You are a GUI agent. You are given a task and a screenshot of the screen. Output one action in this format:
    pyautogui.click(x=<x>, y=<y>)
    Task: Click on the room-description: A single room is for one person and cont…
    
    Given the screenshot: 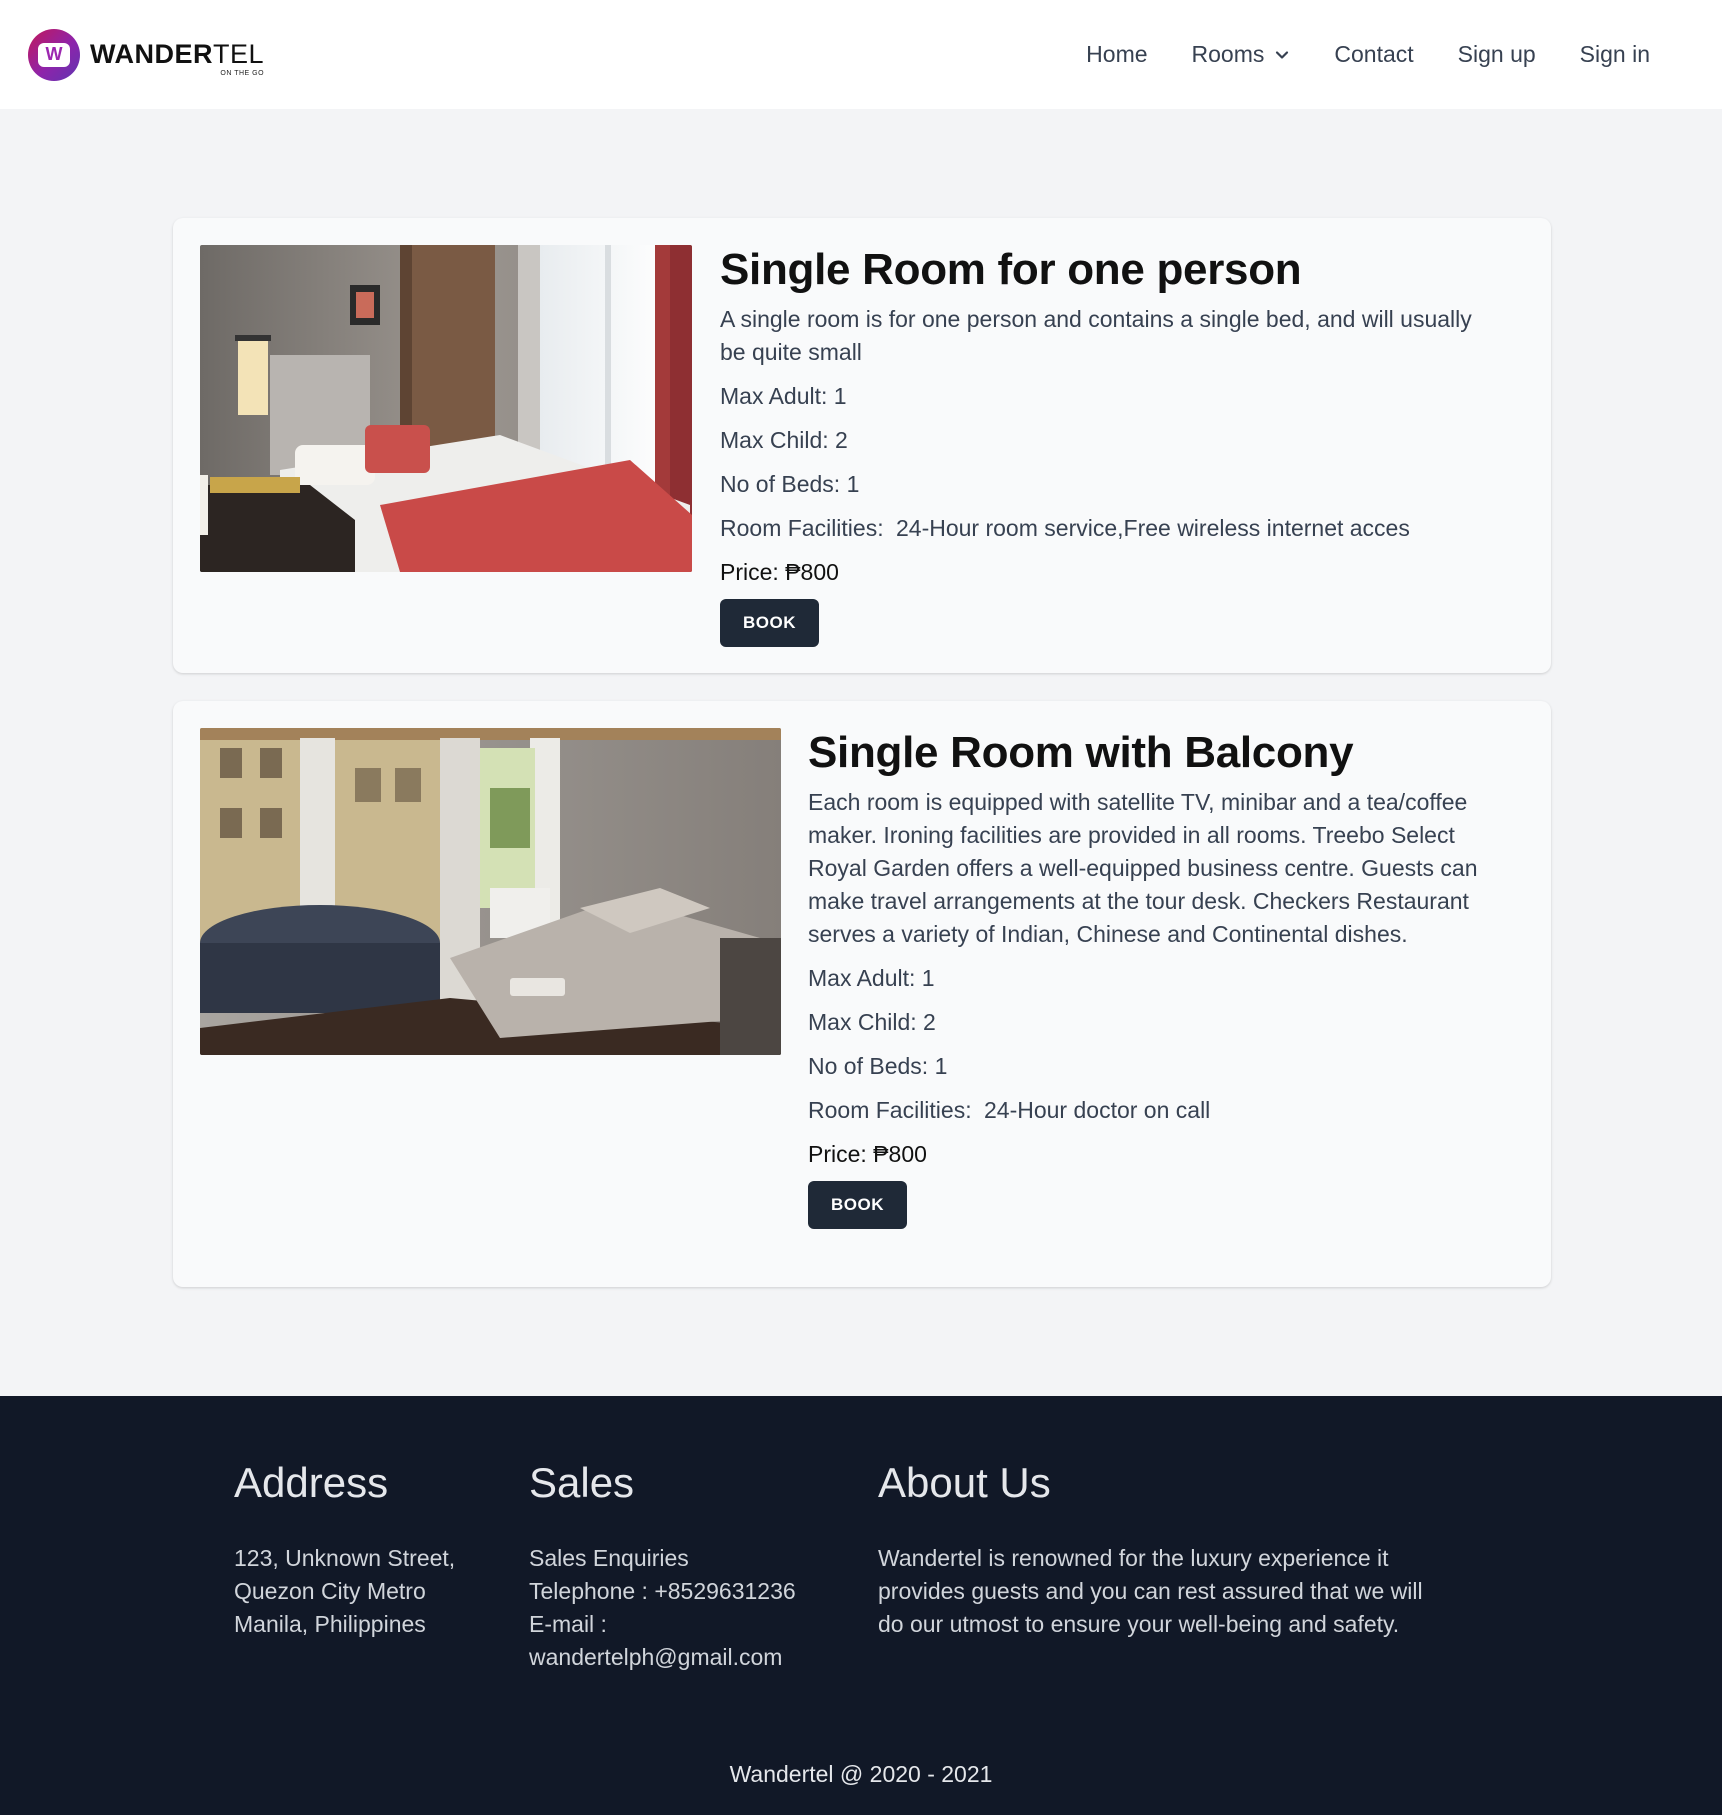 What is the action you would take?
    pyautogui.click(x=1096, y=335)
    